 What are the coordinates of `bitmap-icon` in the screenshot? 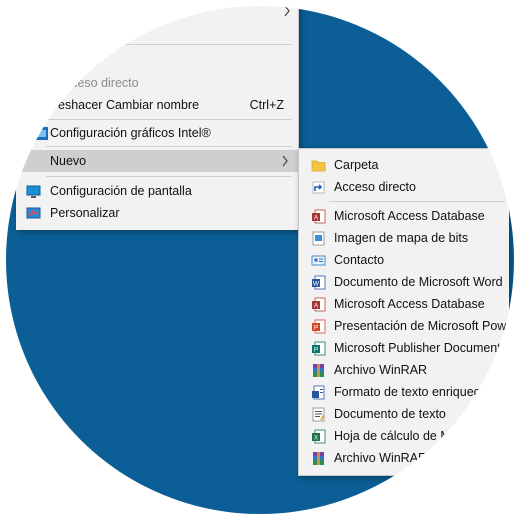 It's located at (318, 238).